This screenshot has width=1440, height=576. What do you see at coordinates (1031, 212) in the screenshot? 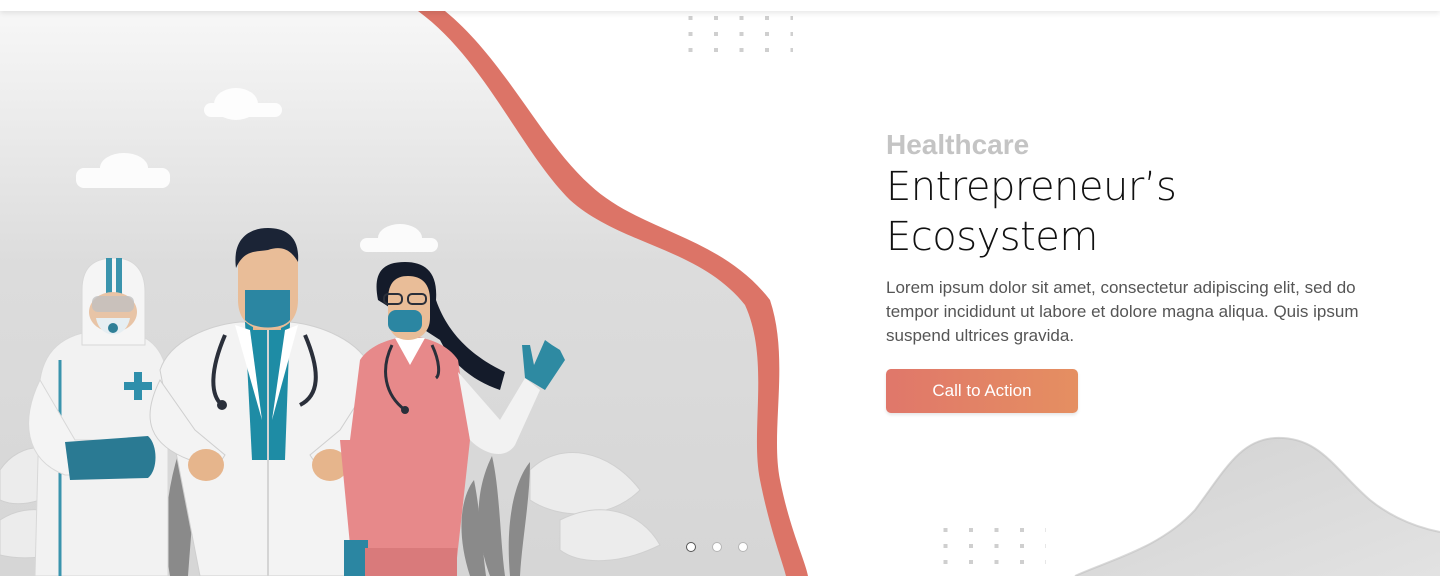
I see `hero-headline: Entrepreneur’s Ecosystem` at bounding box center [1031, 212].